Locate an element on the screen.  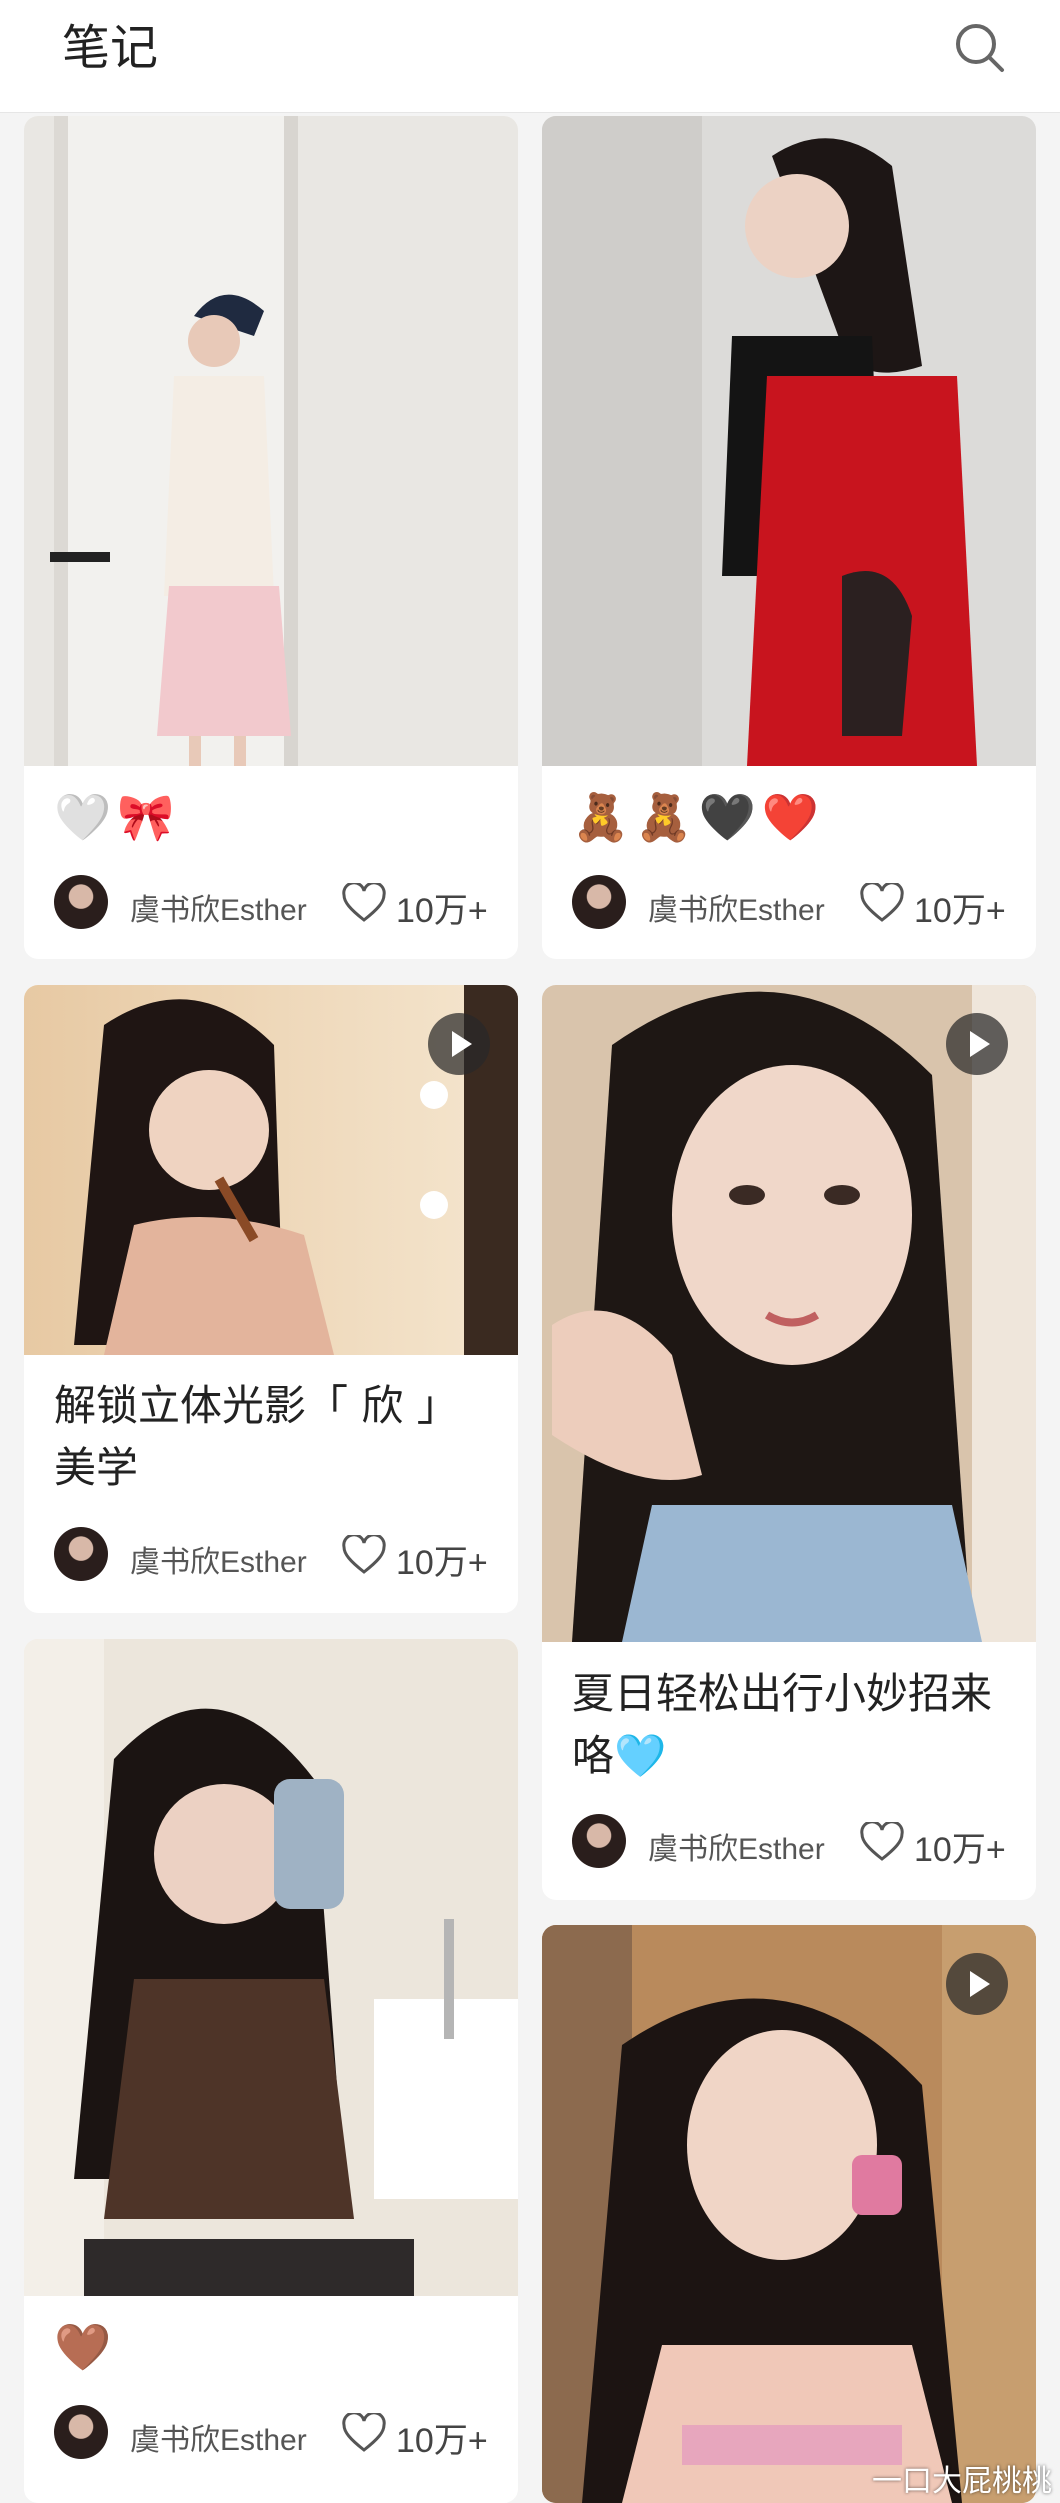
page-title: 笔记 is located at coordinates (110, 48).